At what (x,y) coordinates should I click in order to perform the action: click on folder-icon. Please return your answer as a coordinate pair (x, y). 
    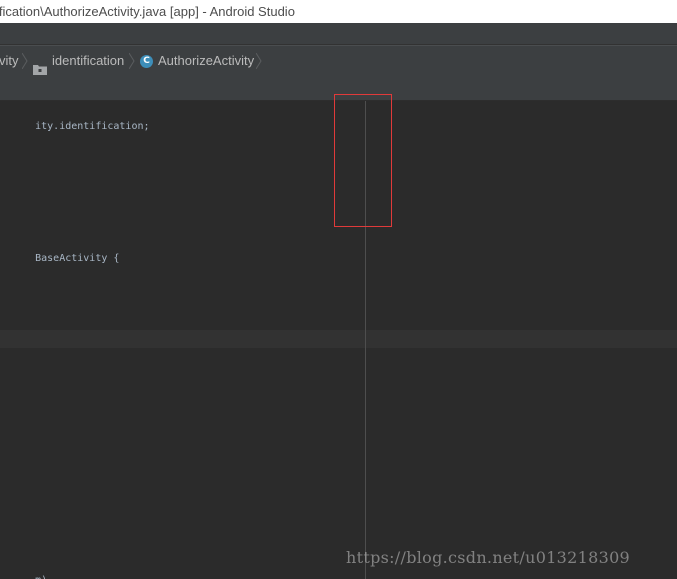
    Looking at the image, I should click on (40, 65).